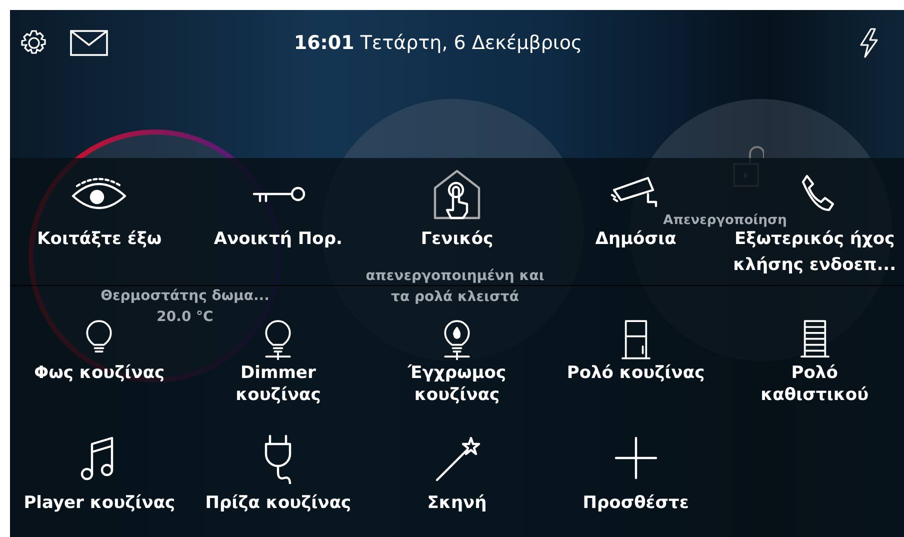 Image resolution: width=904 pixels, height=537 pixels. What do you see at coordinates (185, 317) in the screenshot?
I see `widget-text: 20.0 °C` at bounding box center [185, 317].